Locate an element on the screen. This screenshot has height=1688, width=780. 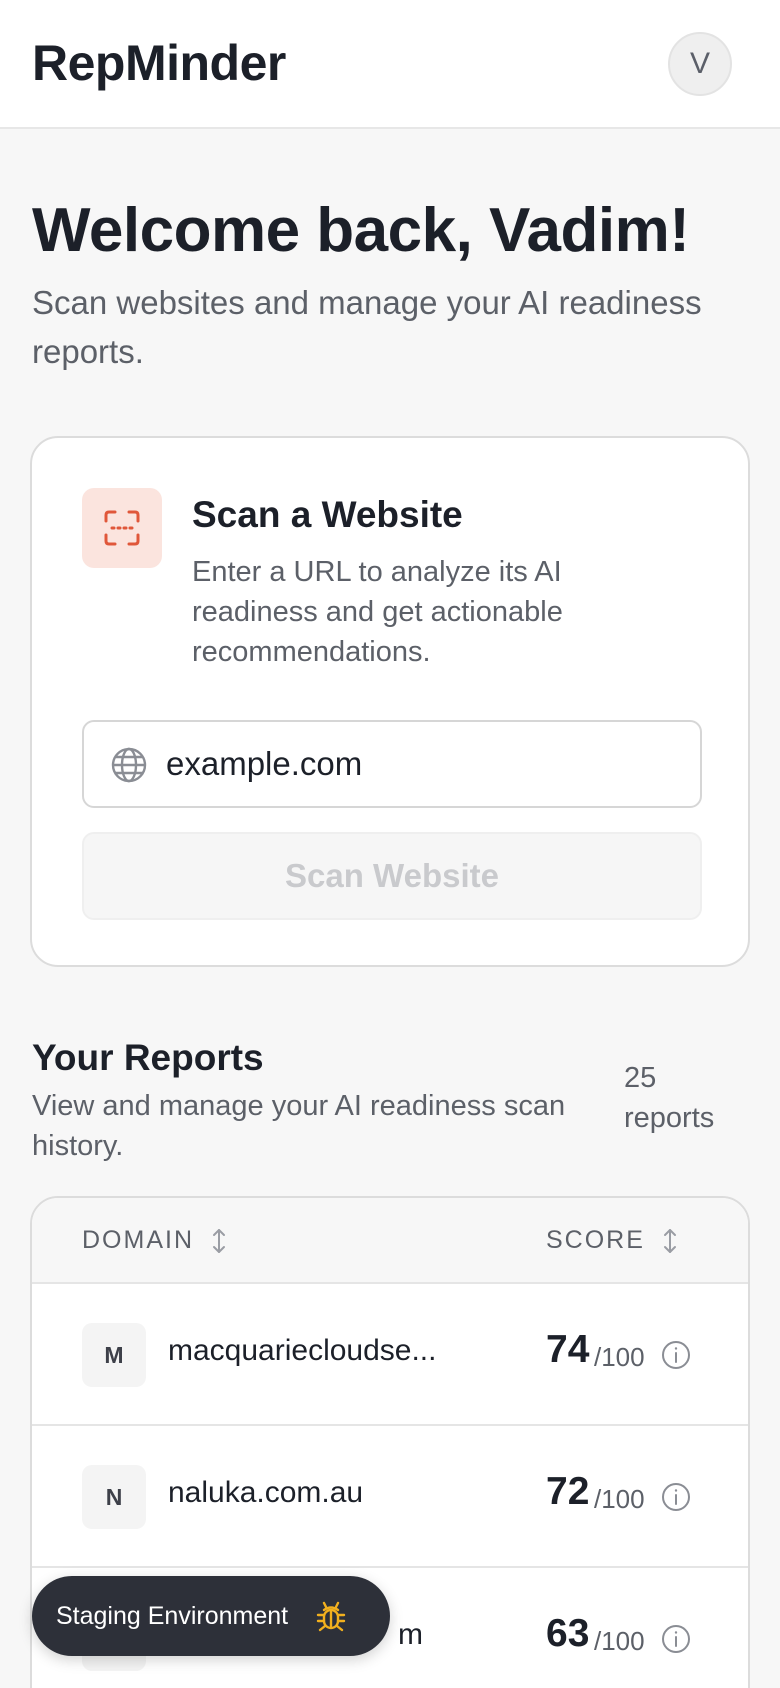
table-row: N naluka.com.au 72 /100 is located at coordinates (390, 1497).